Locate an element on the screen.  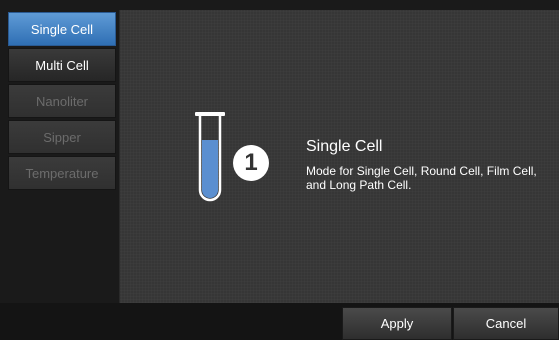
sidebar-item-sipper: Sipper is located at coordinates (62, 137).